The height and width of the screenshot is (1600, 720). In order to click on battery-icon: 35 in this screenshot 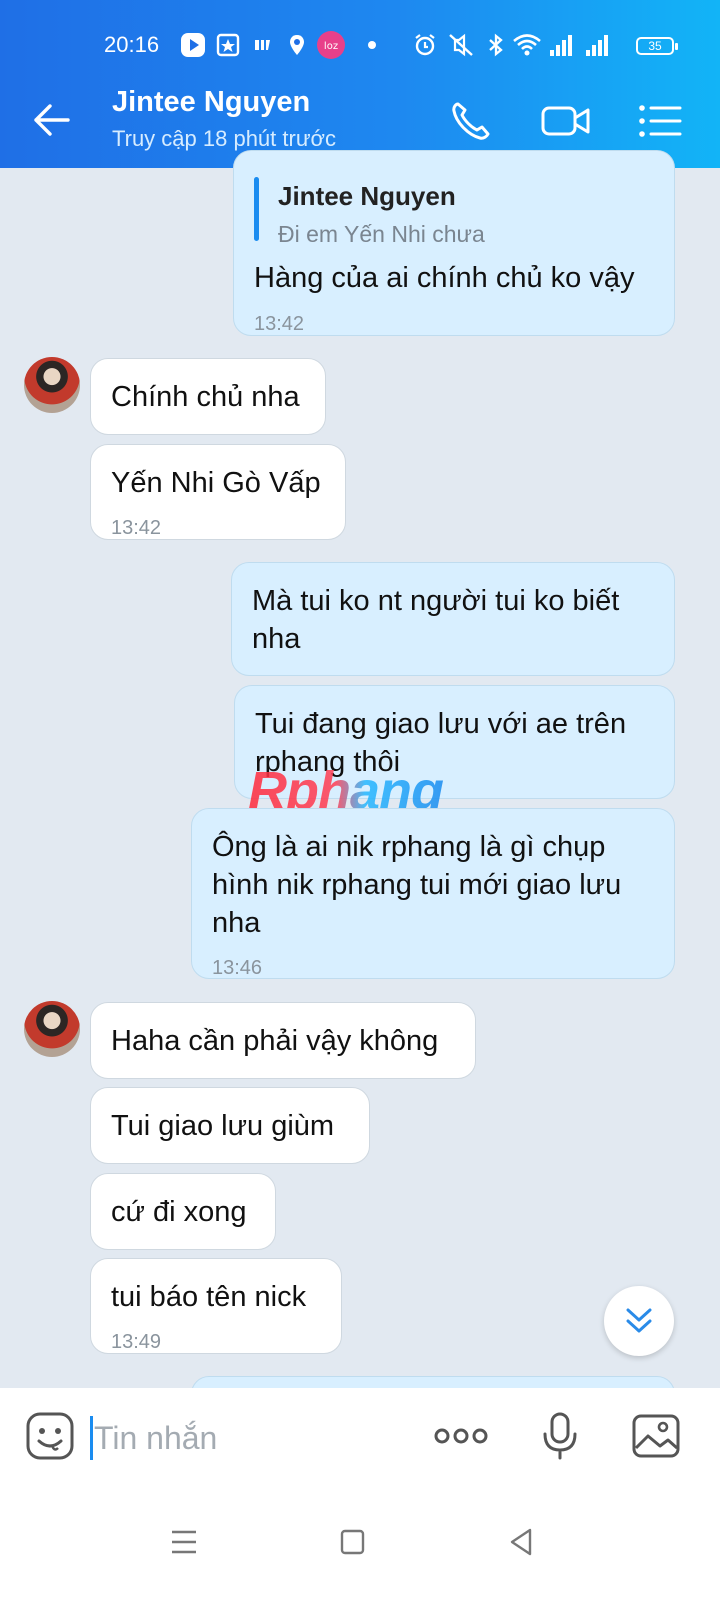, I will do `click(657, 46)`.